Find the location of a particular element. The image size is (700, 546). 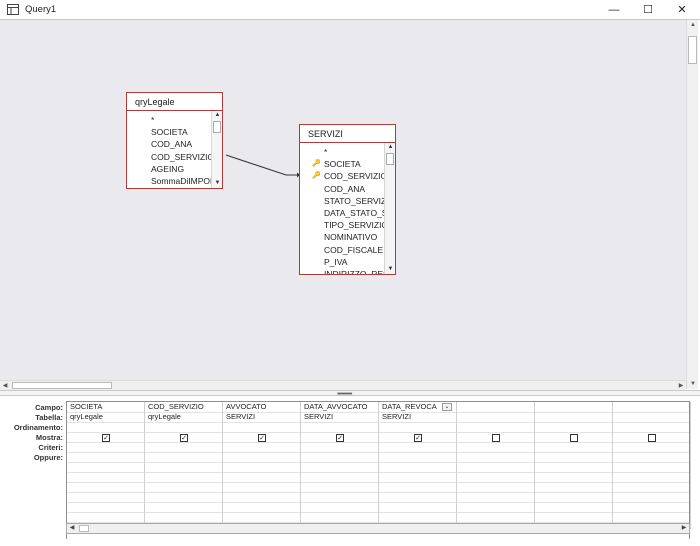

field-item: INDIRIZZO_RES is located at coordinates (347, 271).